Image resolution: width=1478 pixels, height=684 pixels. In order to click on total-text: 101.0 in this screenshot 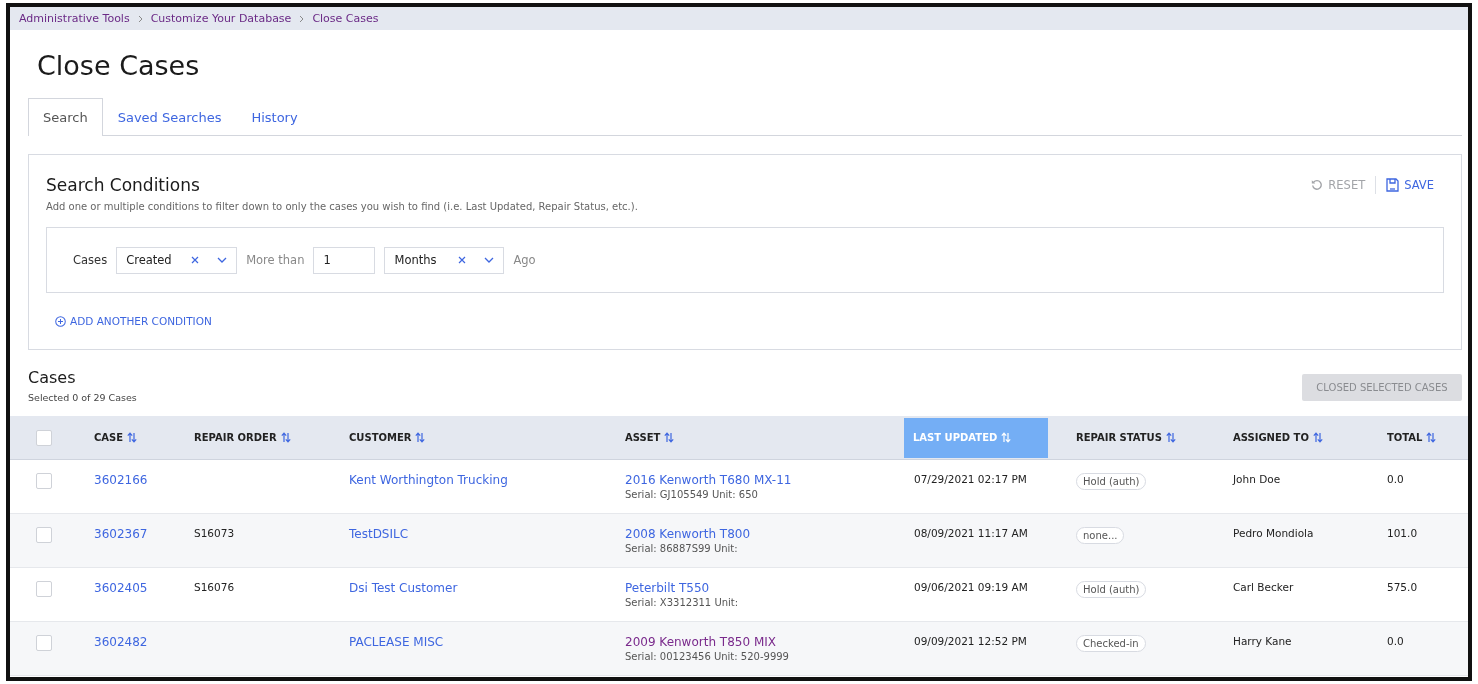, I will do `click(1402, 533)`.